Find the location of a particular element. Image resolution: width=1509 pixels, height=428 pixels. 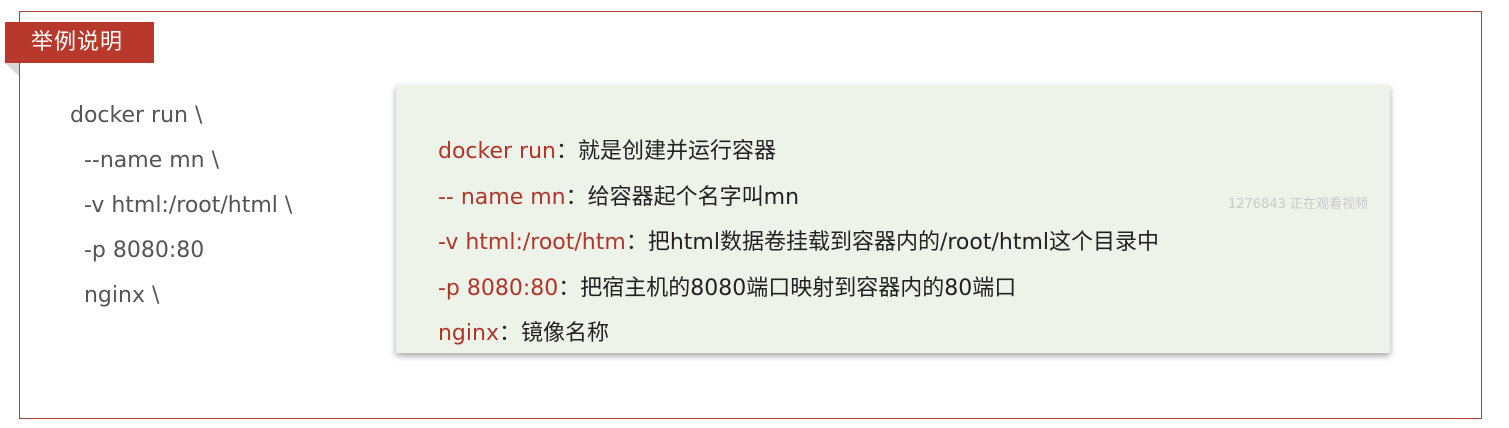

option-key: -- name mn is located at coordinates (501, 197).